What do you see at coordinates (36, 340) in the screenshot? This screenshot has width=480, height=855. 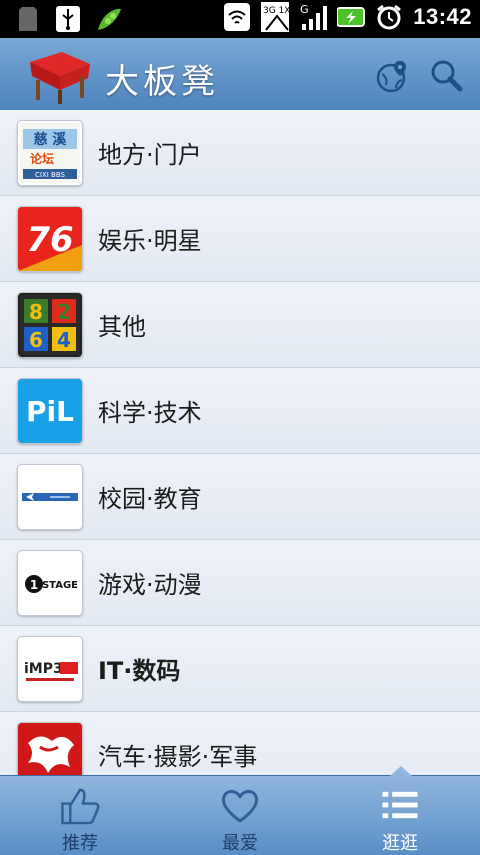 I see `svg-text: 6` at bounding box center [36, 340].